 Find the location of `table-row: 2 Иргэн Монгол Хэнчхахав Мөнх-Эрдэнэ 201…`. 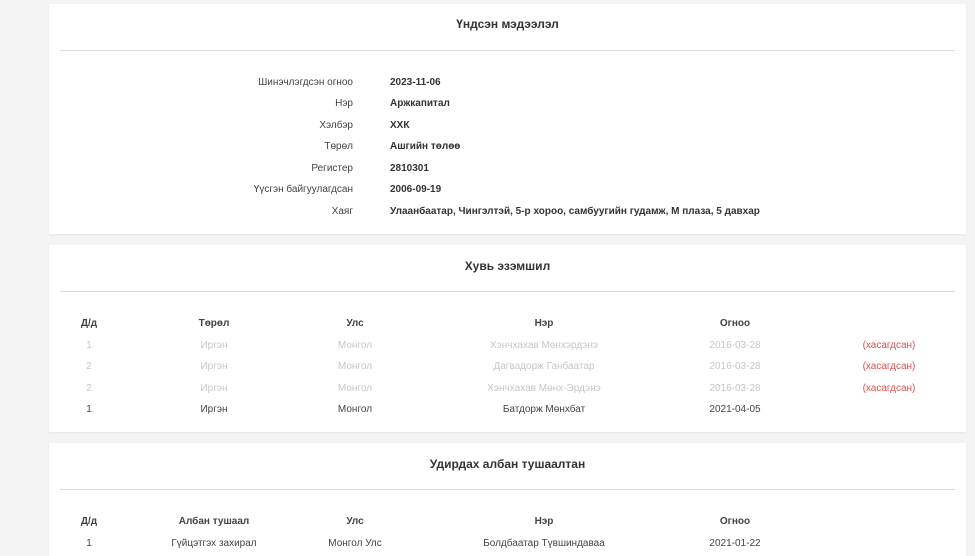

table-row: 2 Иргэн Монгол Хэнчхахав Мөнх-Эрдэнэ 201… is located at coordinates (507, 389).